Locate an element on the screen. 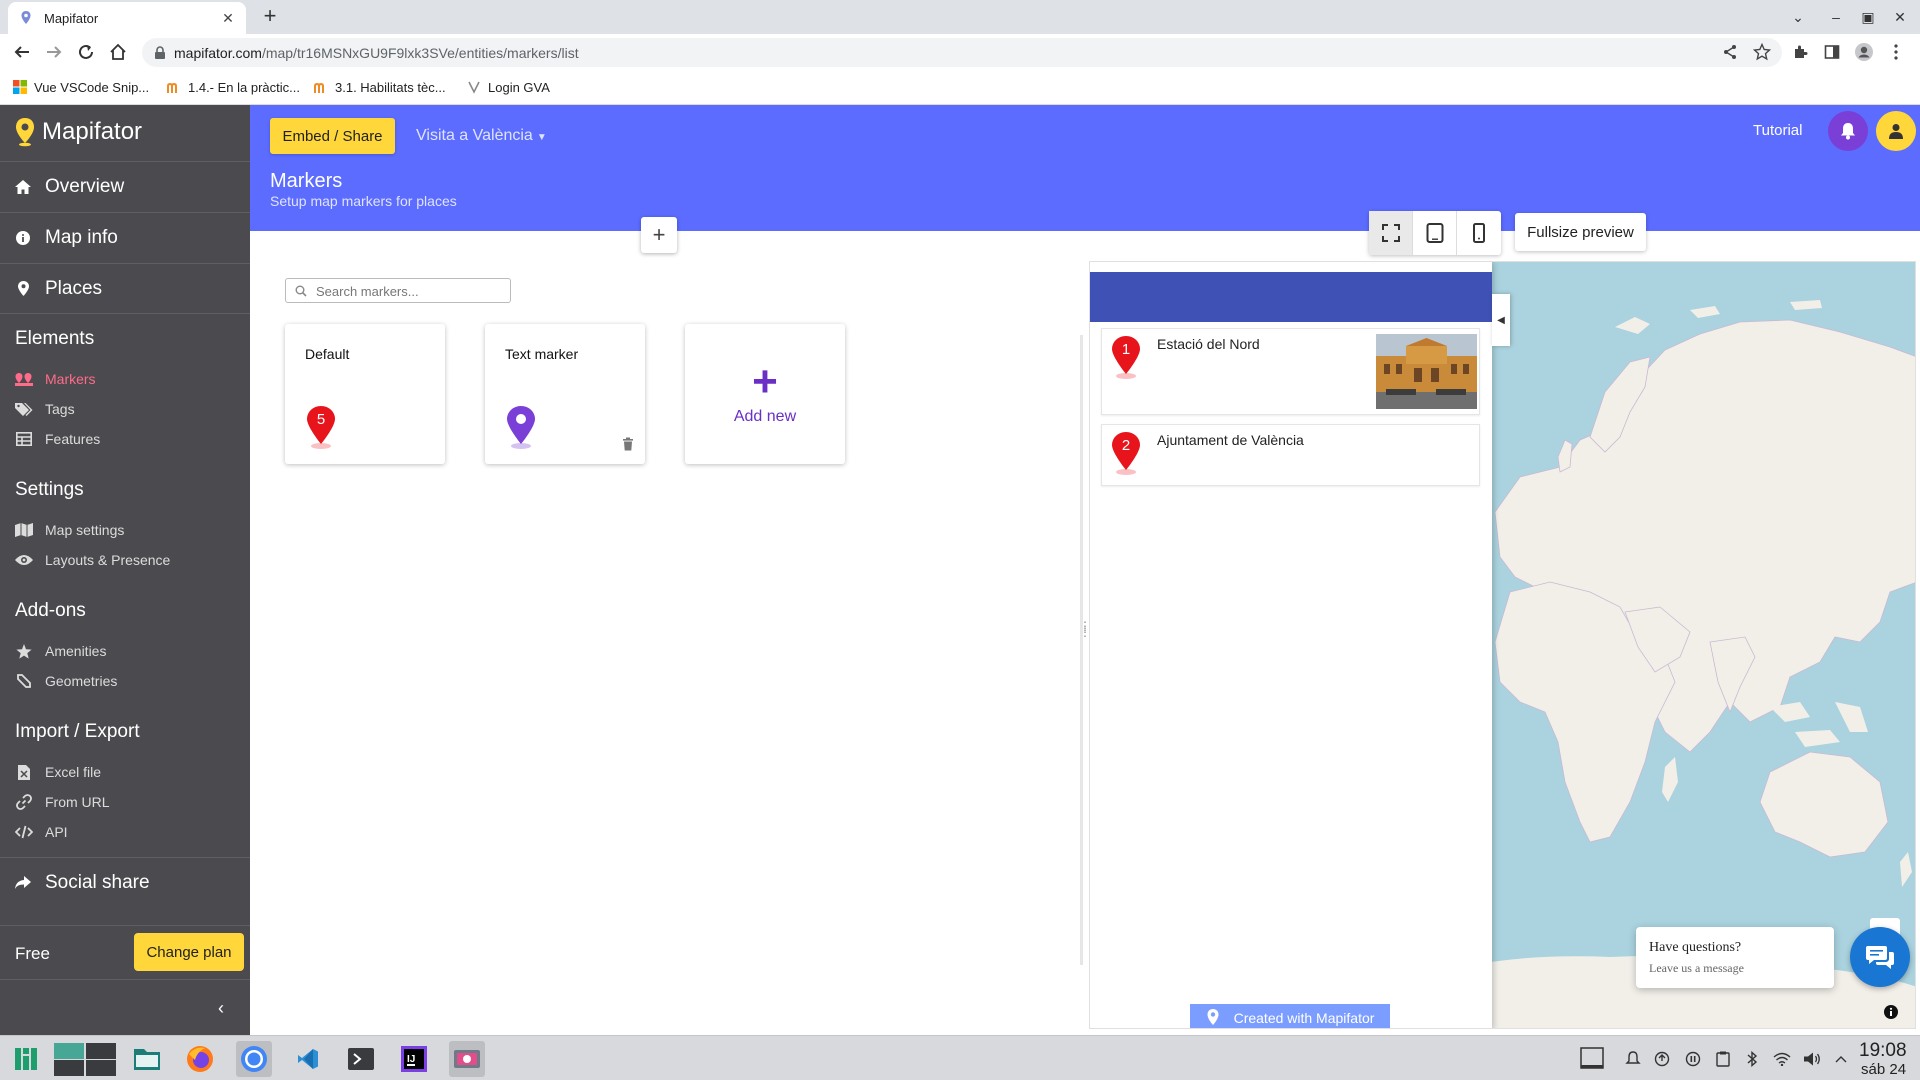 The width and height of the screenshot is (1920, 1080). sidebar-item-markers: Markers is located at coordinates (55, 379).